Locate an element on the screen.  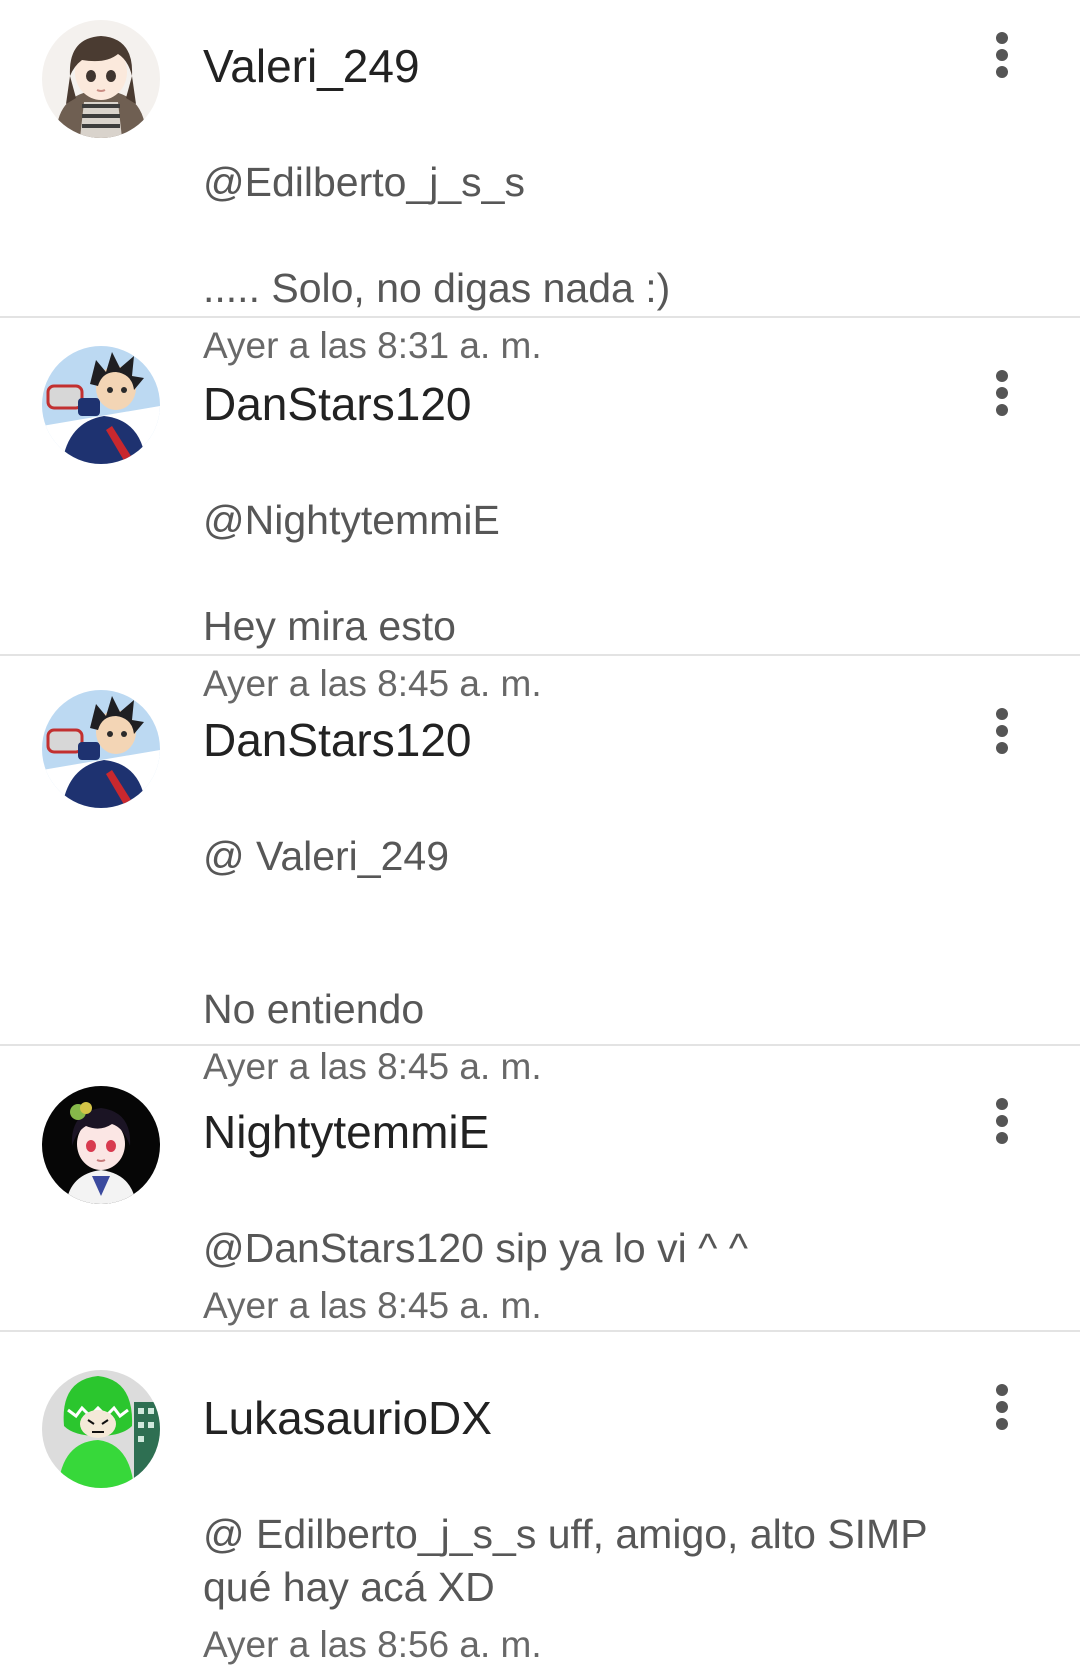
green-dino-avatar-icon is located at coordinates (101, 1429).